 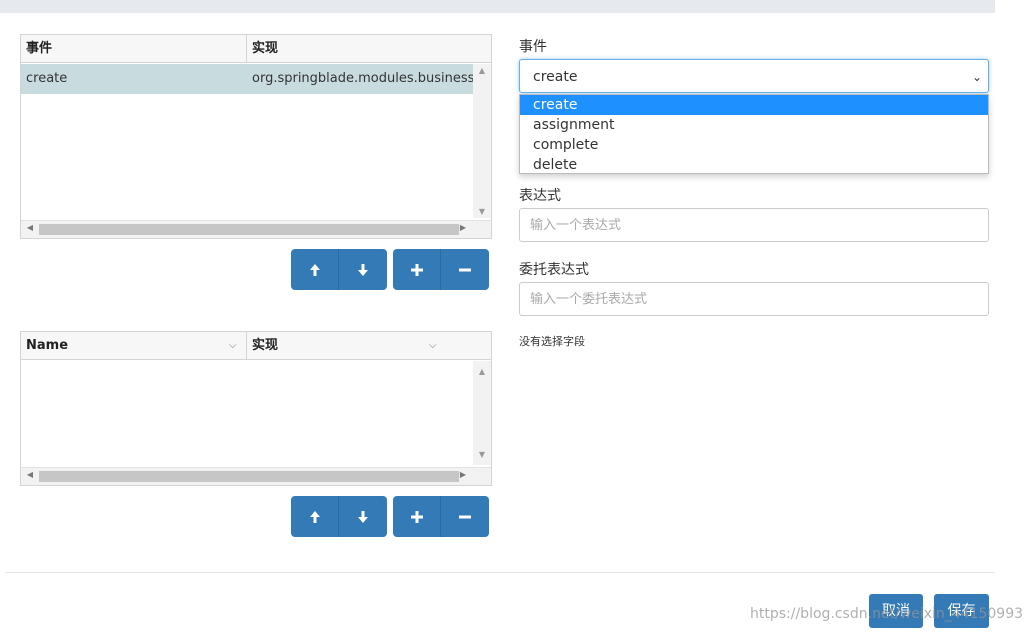 I want to click on delegate-expression-input, so click(x=754, y=299).